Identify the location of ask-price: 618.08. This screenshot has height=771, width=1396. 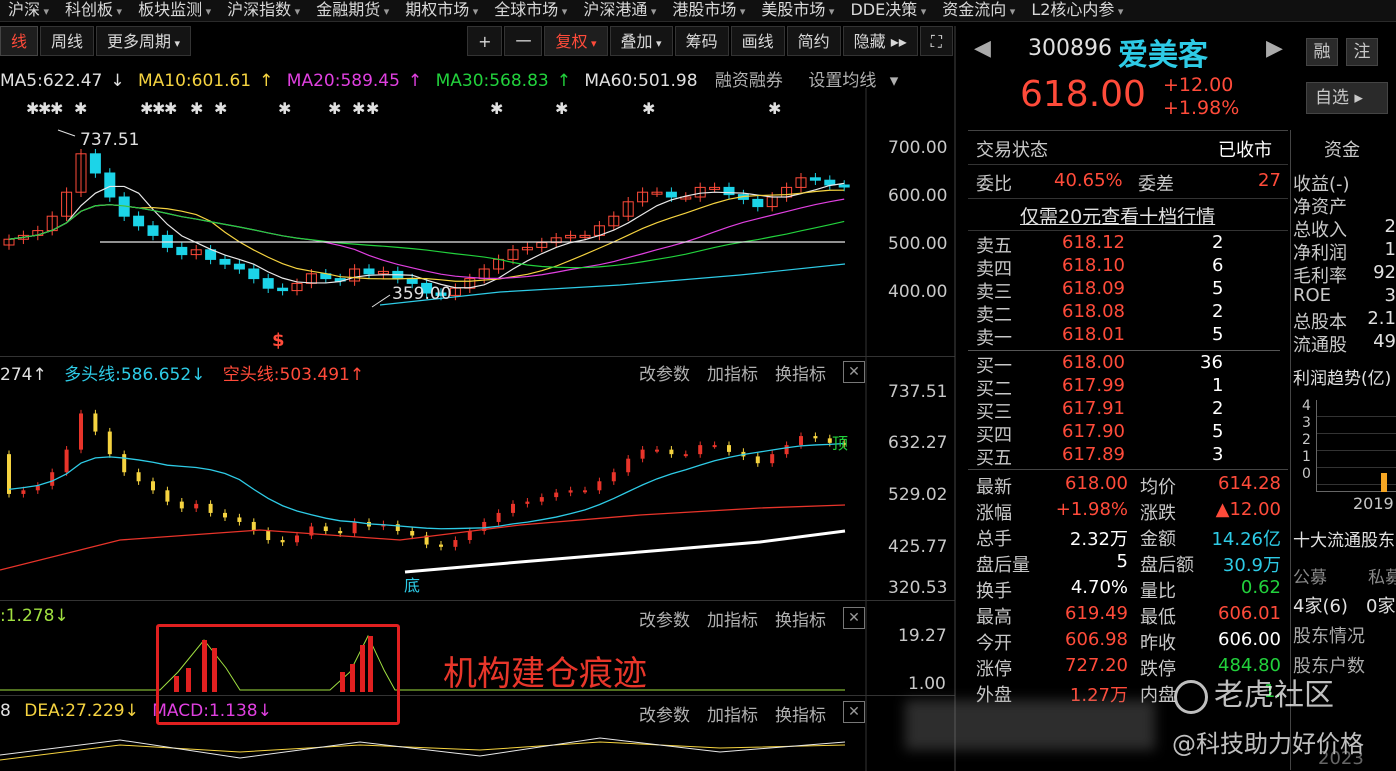
(1093, 311).